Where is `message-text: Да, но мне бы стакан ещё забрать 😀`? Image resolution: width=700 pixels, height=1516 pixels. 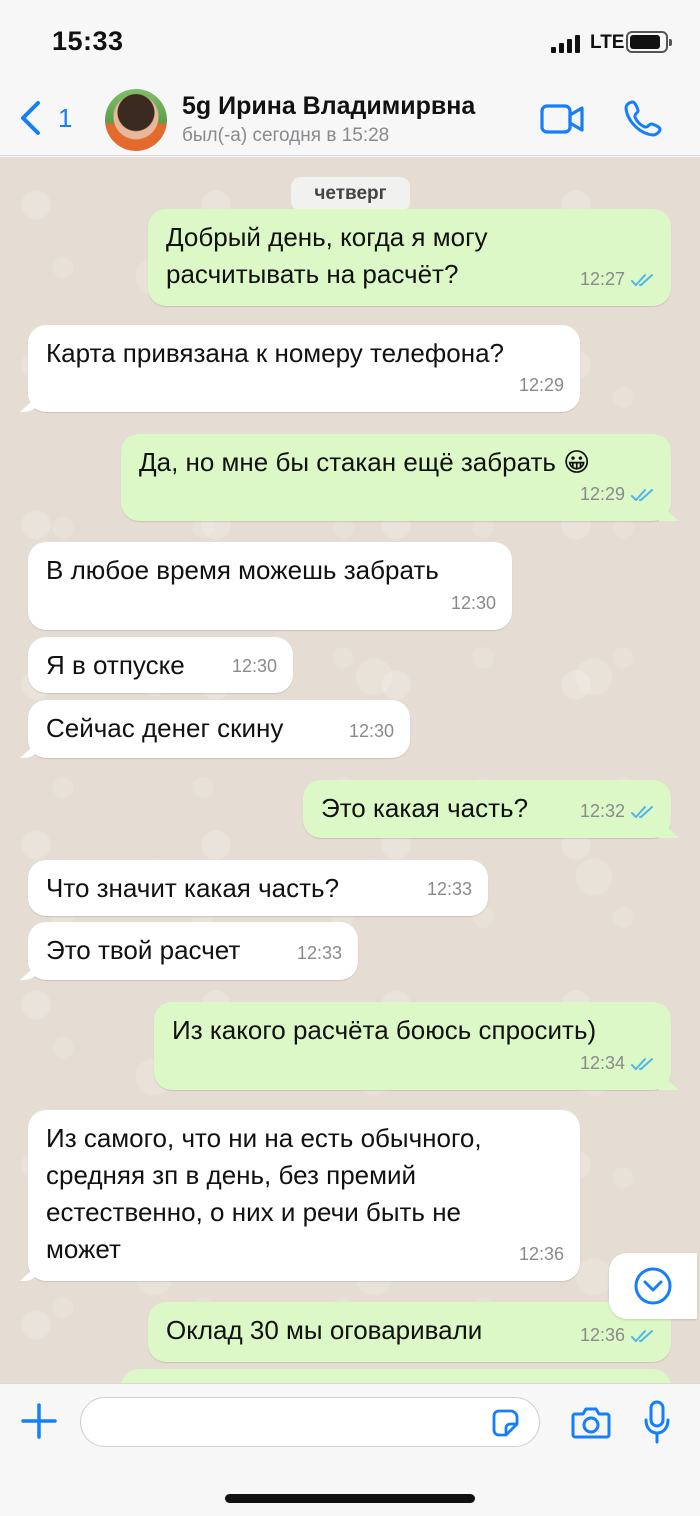
message-text: Да, но мне бы стакан ещё забрать 😀 is located at coordinates (365, 462).